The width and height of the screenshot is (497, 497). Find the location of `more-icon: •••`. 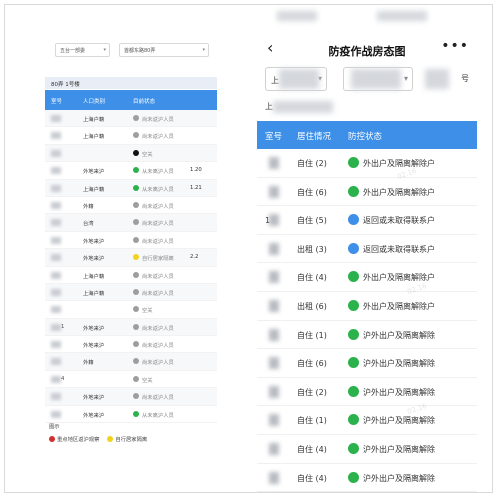

more-icon: ••• is located at coordinates (455, 46).